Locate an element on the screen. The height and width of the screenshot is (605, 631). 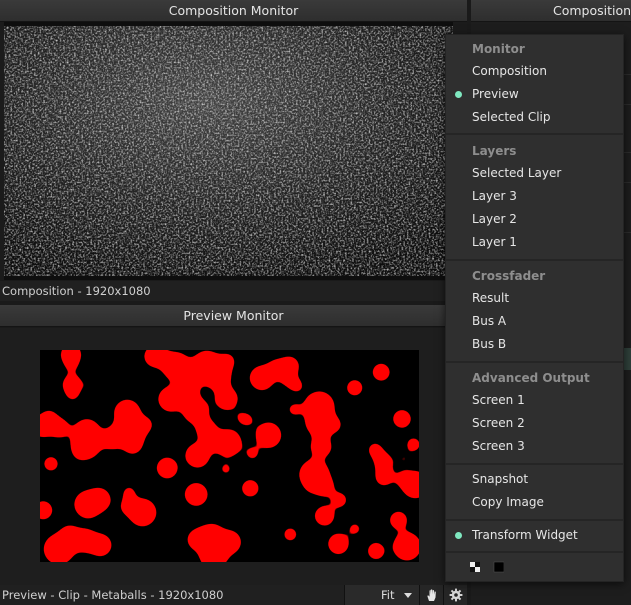
menu-item-preview-label: Preview is located at coordinates (495, 94).